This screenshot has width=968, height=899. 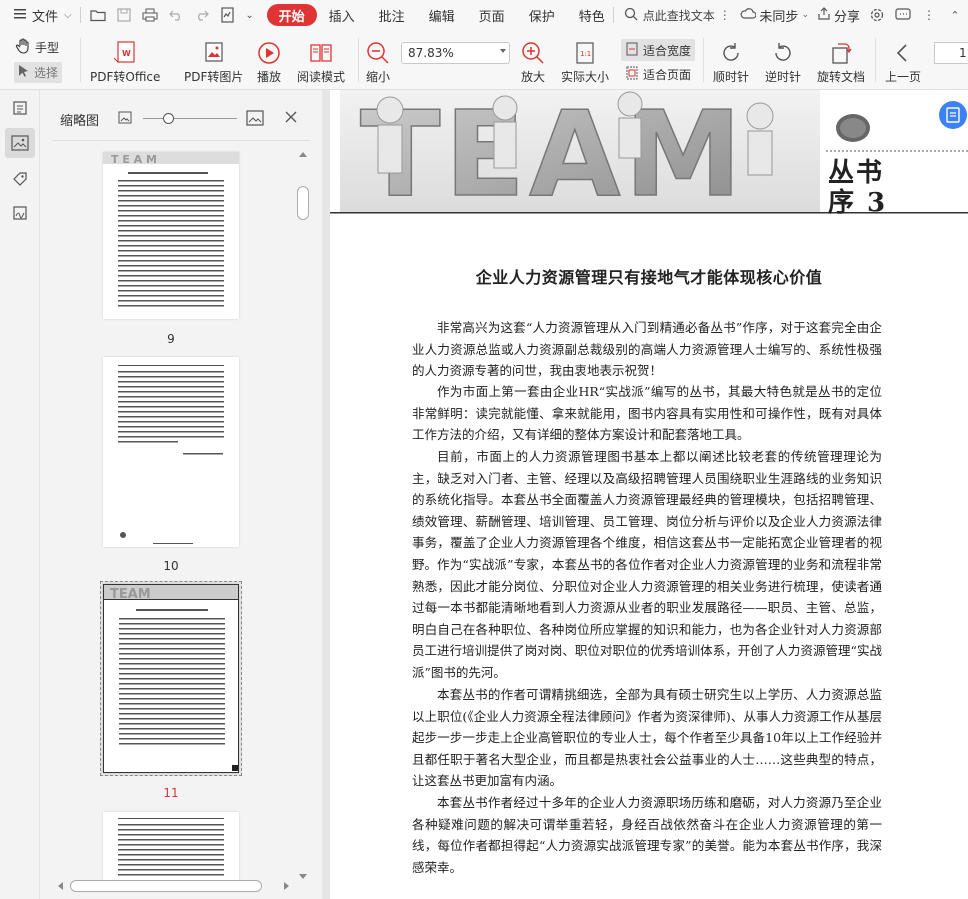 What do you see at coordinates (658, 50) in the screenshot?
I see `fit-width-button: 适合宽度` at bounding box center [658, 50].